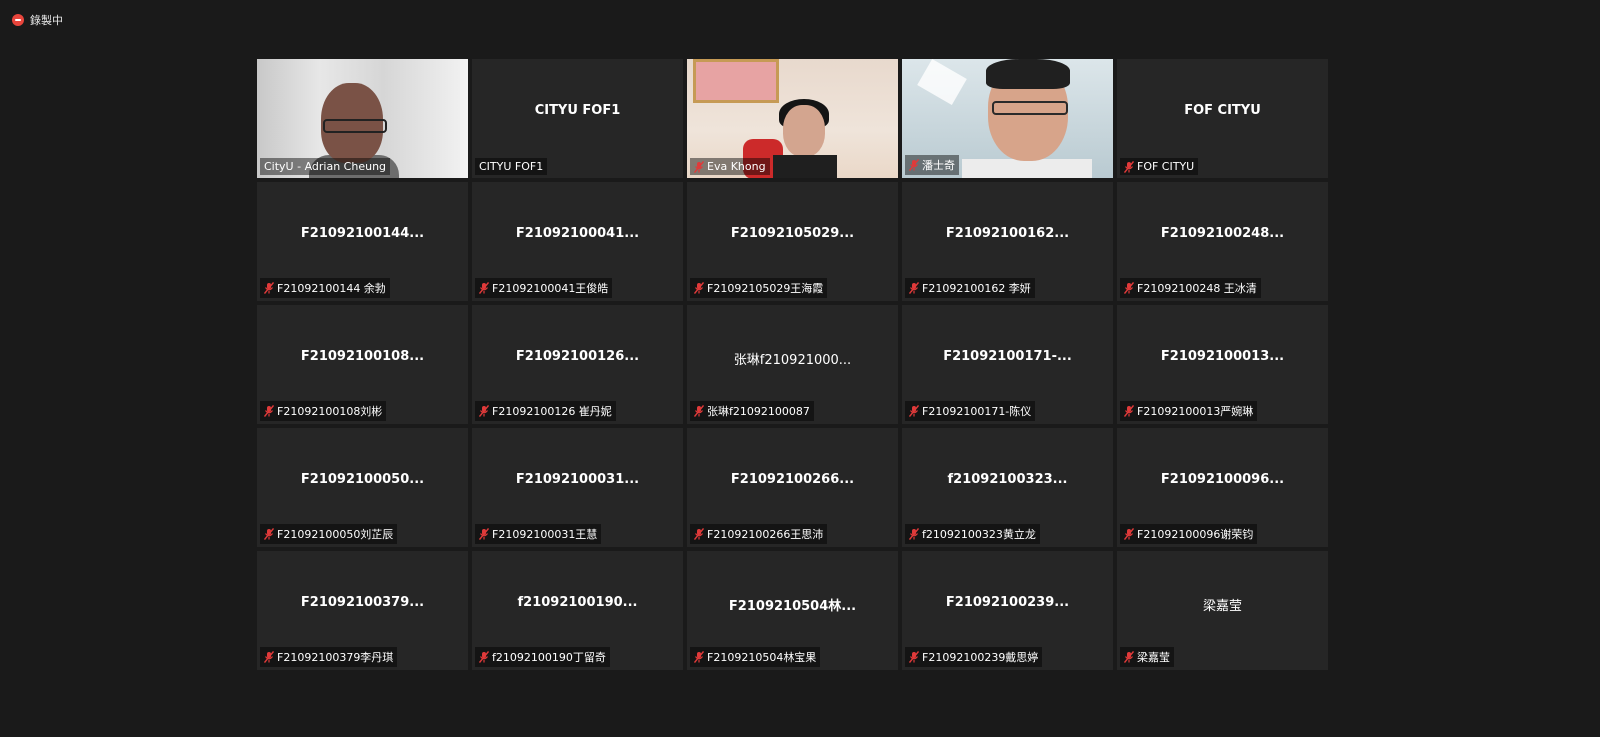  Describe the element at coordinates (762, 657) in the screenshot. I see `participant-name: F2109210504林宝果` at that location.